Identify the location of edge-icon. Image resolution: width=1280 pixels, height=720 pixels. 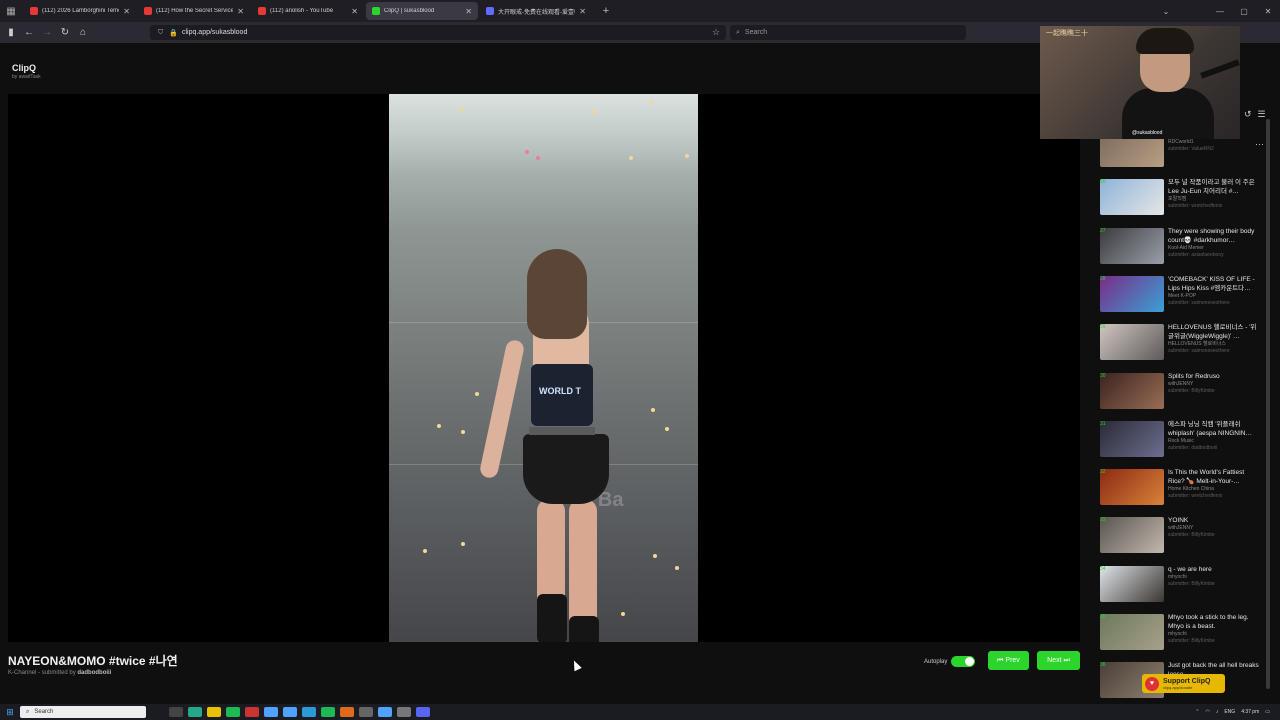
(308, 712).